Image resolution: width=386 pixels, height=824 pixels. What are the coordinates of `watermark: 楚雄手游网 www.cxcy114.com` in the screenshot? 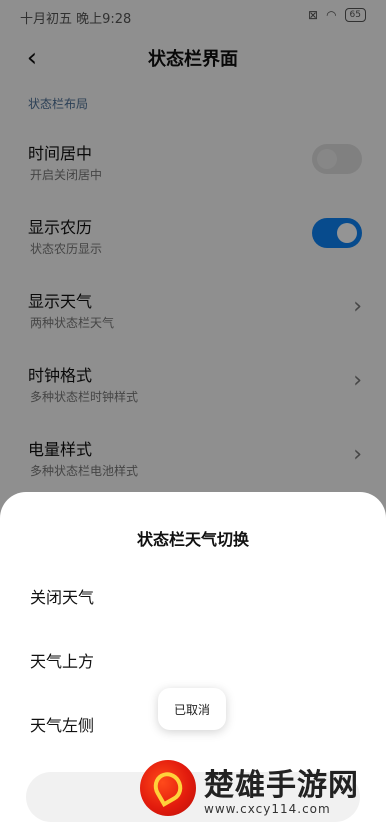 It's located at (261, 788).